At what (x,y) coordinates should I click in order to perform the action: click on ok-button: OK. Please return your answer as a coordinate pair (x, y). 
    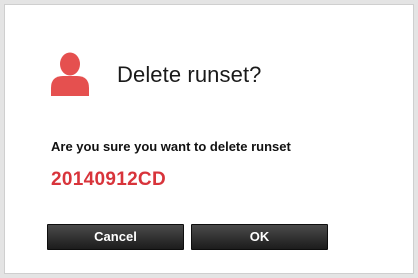
    Looking at the image, I should click on (259, 237).